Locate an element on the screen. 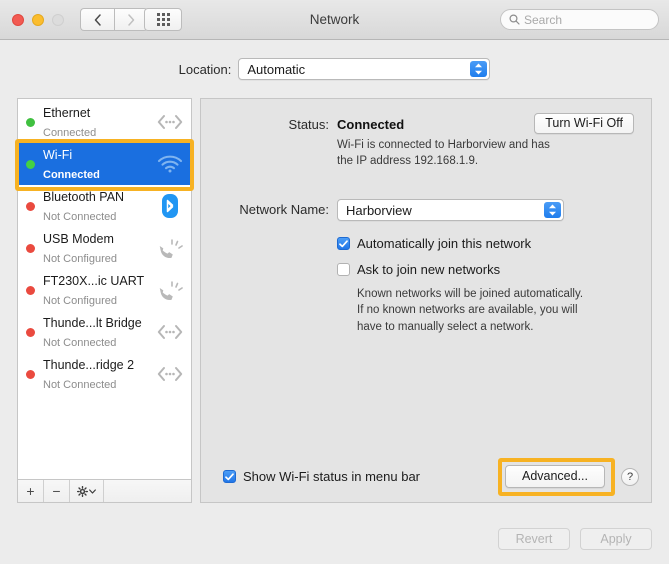  footer-actions: Revert Apply is located at coordinates (575, 539).